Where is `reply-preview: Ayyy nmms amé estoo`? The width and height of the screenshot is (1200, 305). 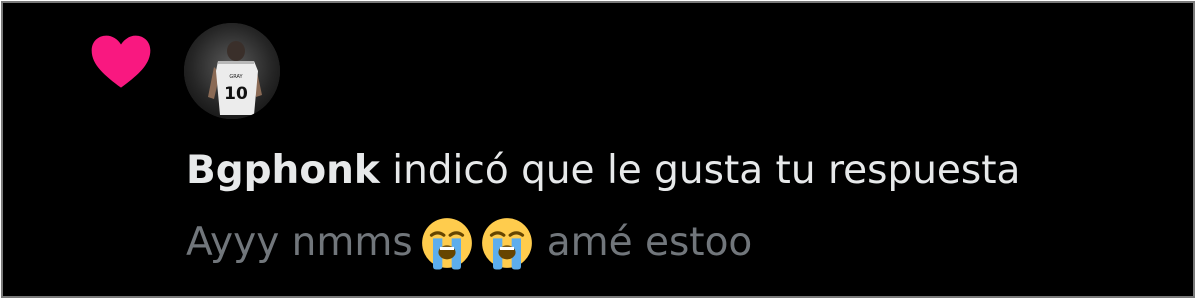
reply-preview: Ayyy nmms amé estoo is located at coordinates (469, 243).